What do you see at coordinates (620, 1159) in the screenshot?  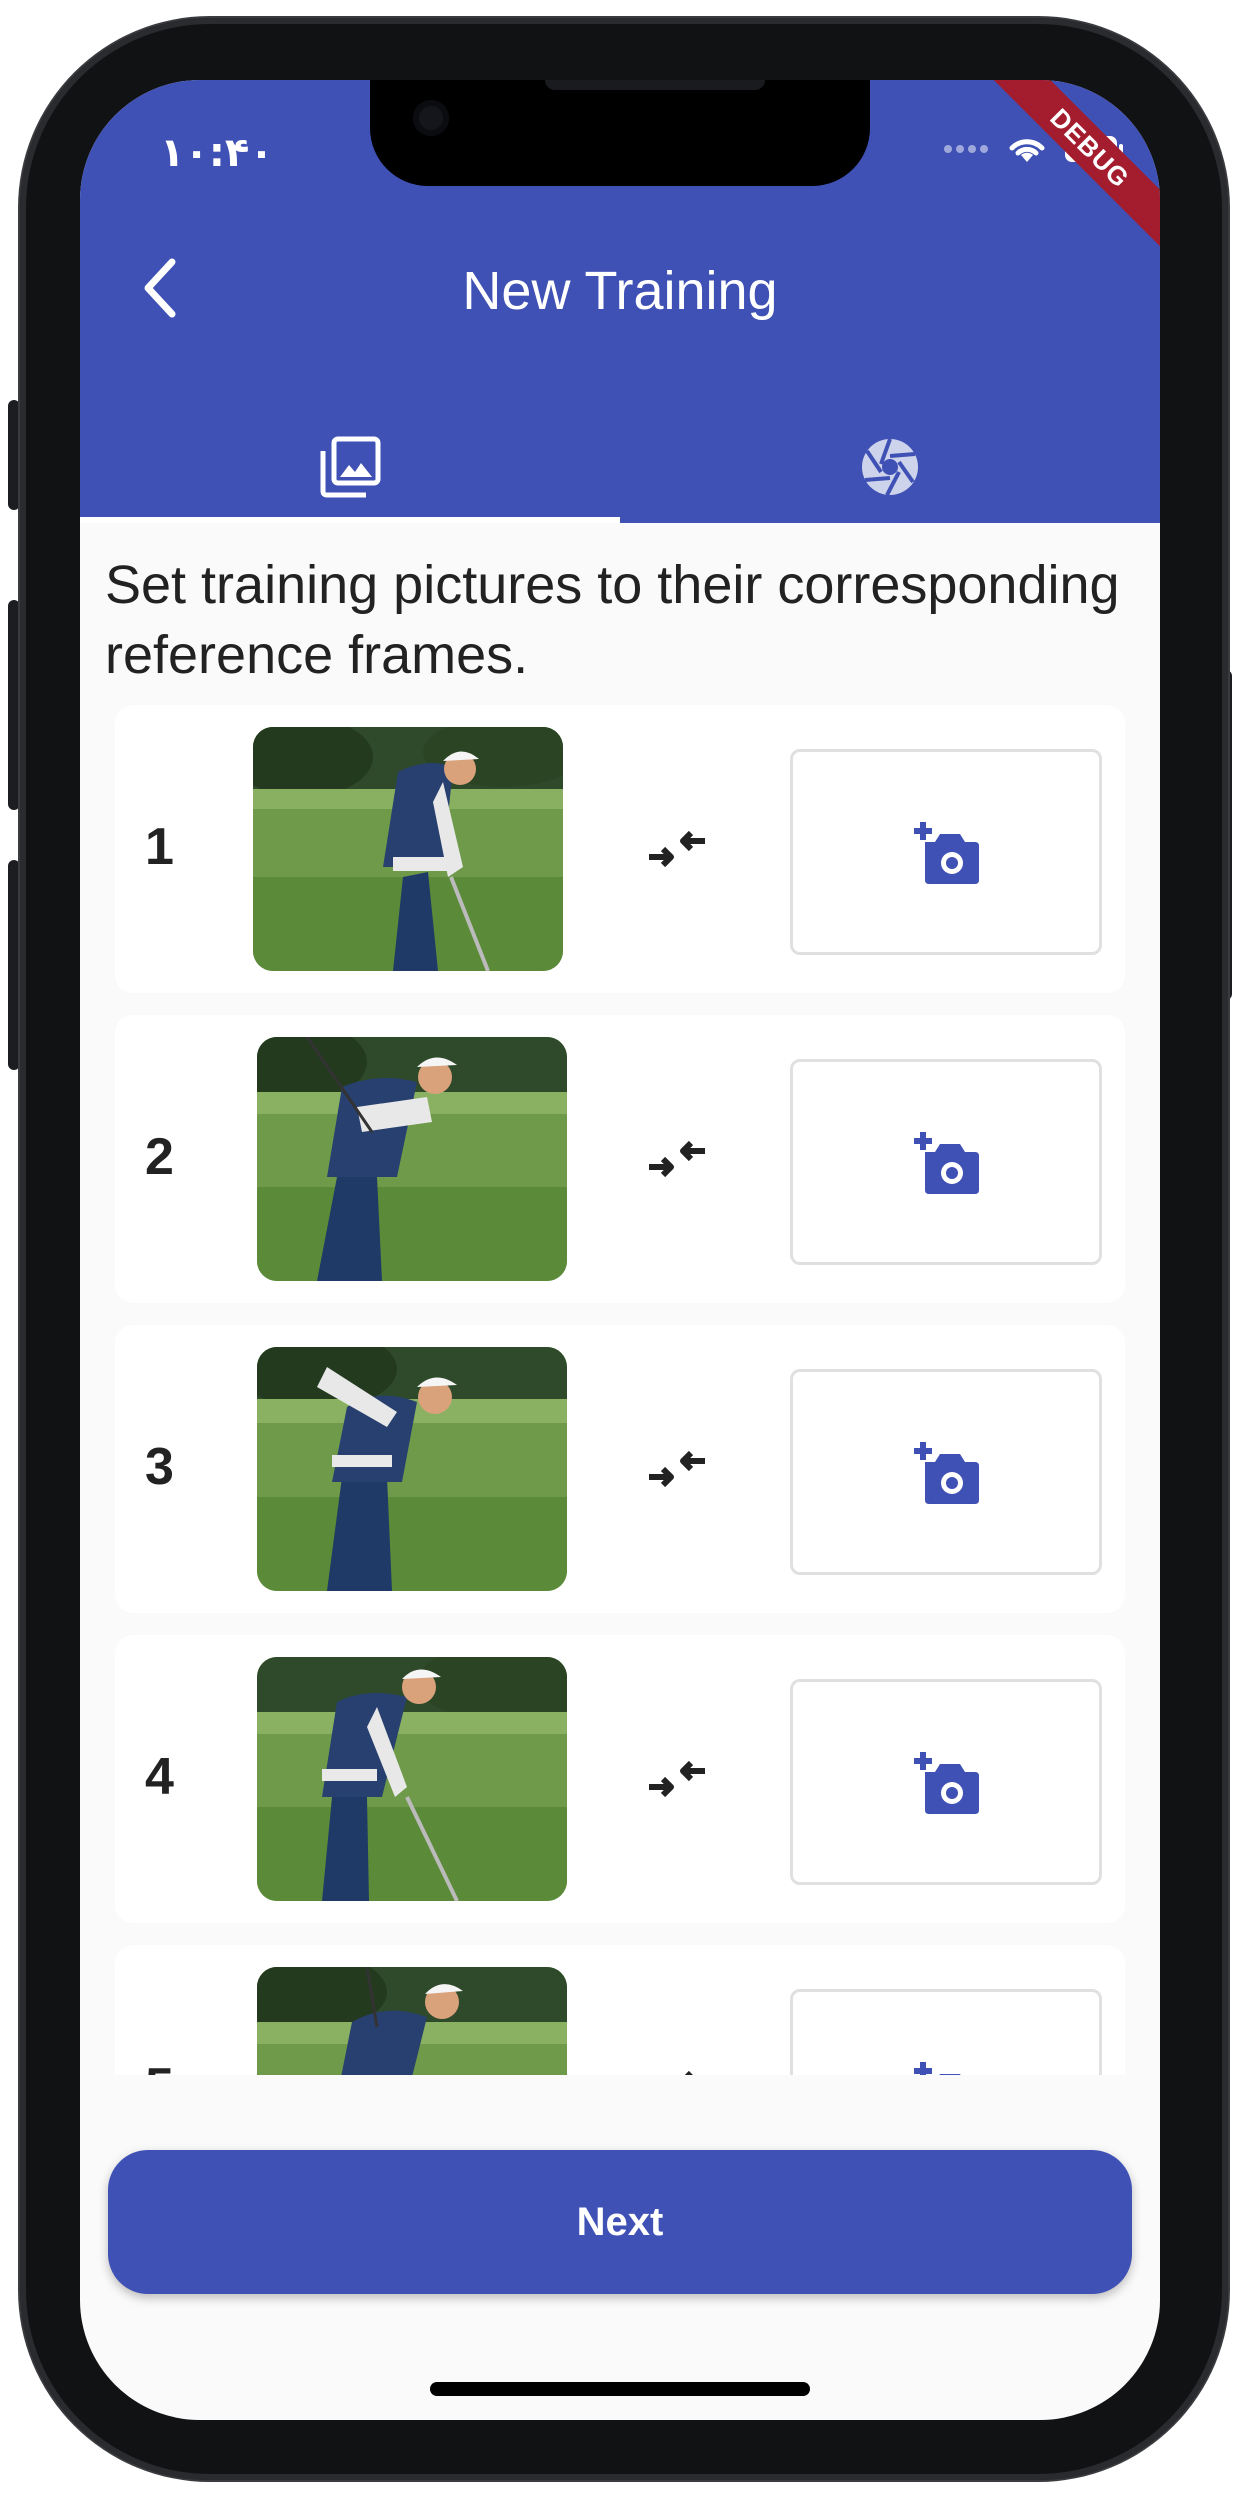 I see `frame-card: 2` at bounding box center [620, 1159].